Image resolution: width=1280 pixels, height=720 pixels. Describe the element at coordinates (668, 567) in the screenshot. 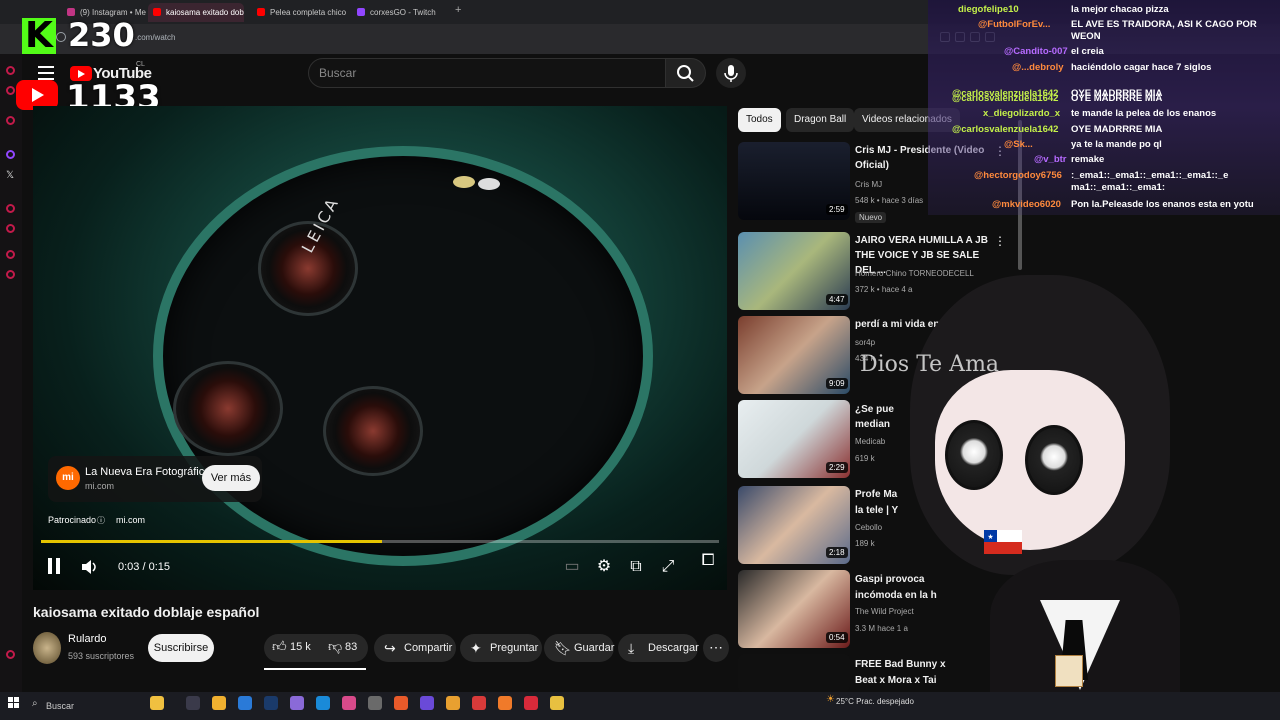

I see `fullscreen-icon: ⤢` at that location.